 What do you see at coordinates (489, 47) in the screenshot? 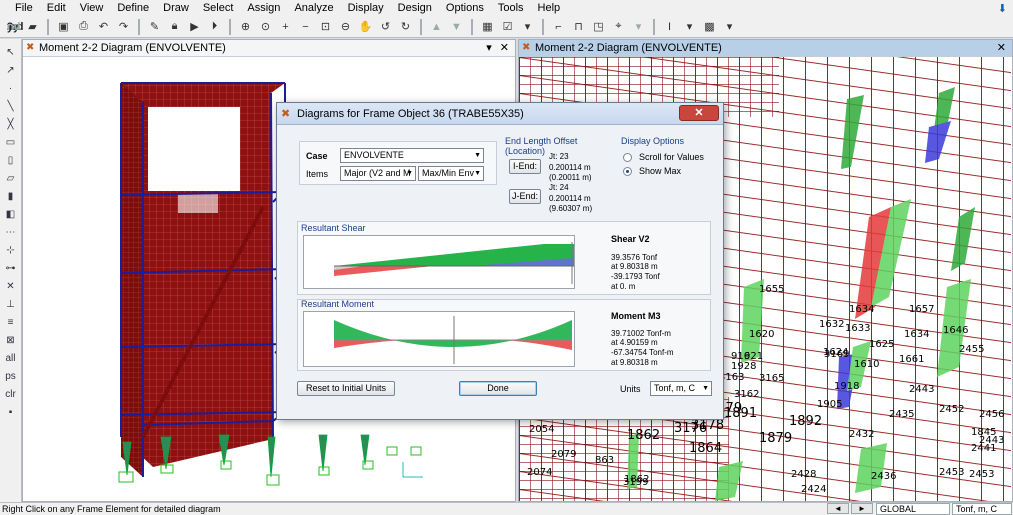
I see `window-menu-icon: ▾` at bounding box center [489, 47].